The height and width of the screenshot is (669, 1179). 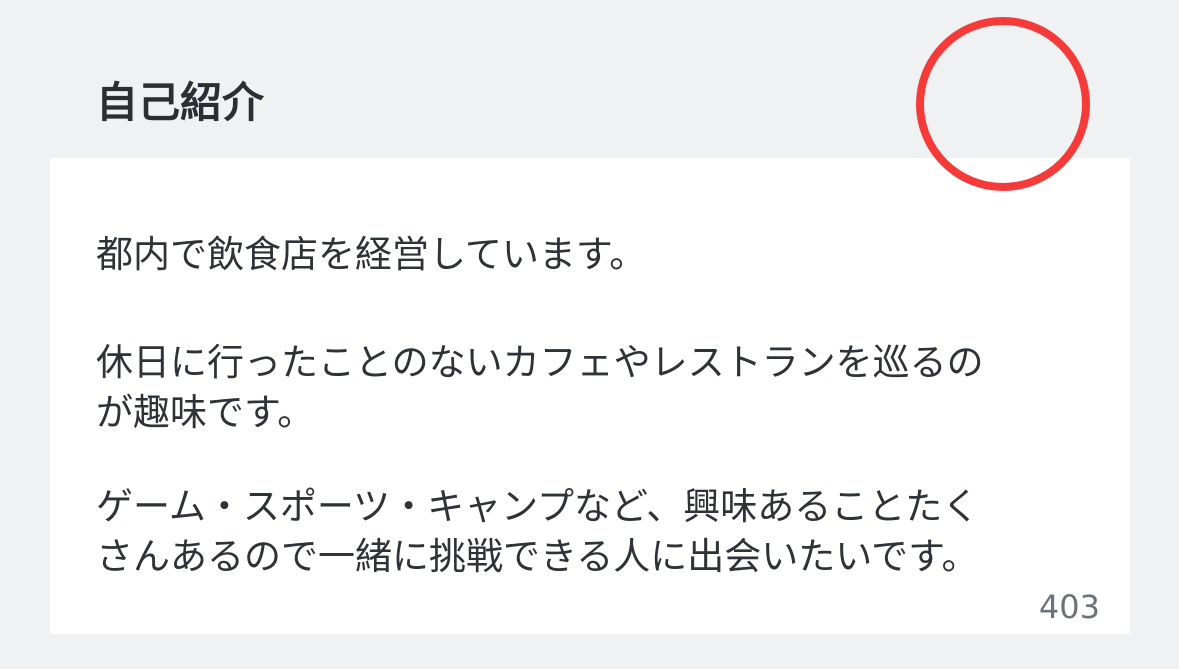 What do you see at coordinates (1069, 607) in the screenshot?
I see `character-count: 403` at bounding box center [1069, 607].